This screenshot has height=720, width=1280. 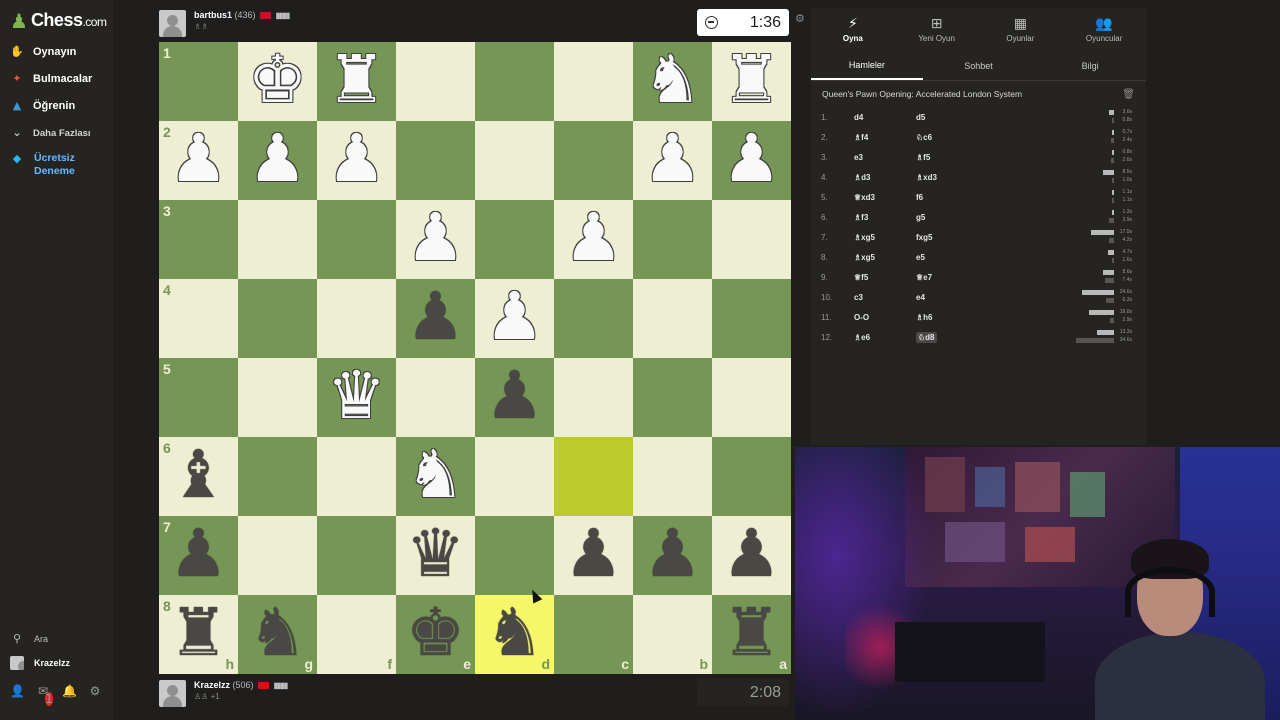 What do you see at coordinates (919, 197) in the screenshot?
I see `black-move: f6` at bounding box center [919, 197].